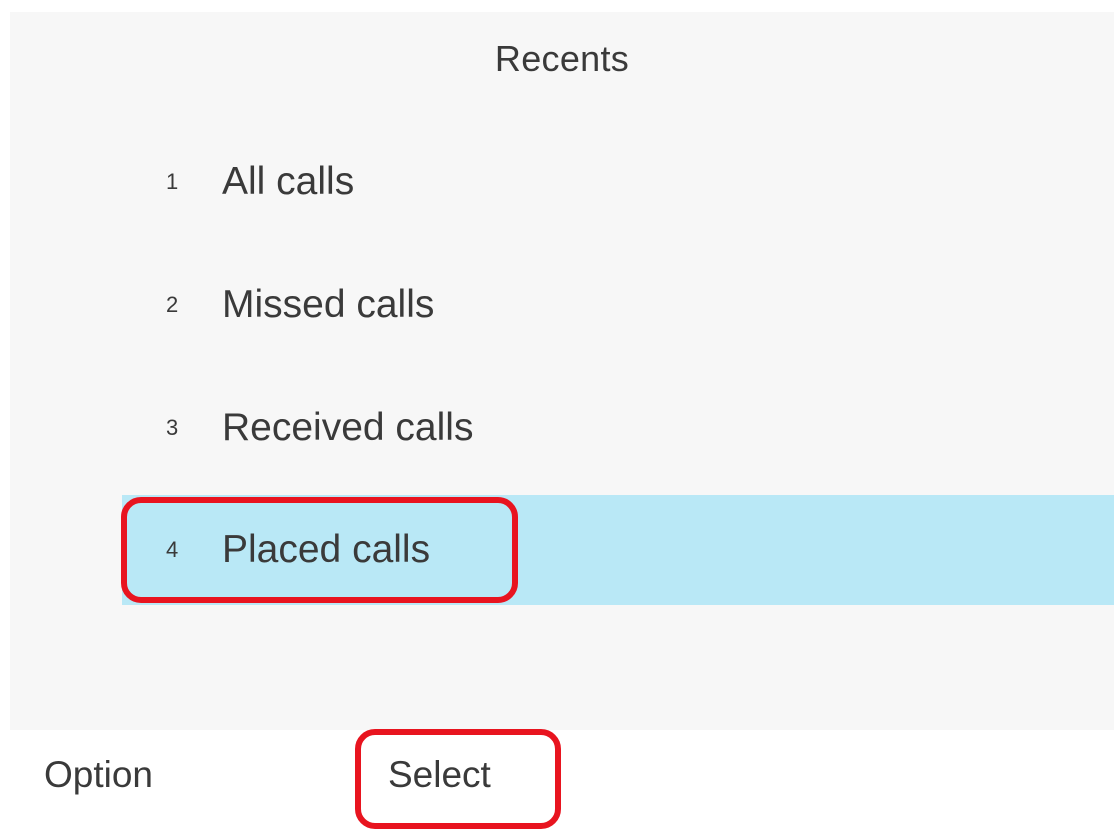  Describe the element at coordinates (618, 182) in the screenshot. I see `menu-item-all-calls: 1 All calls` at that location.